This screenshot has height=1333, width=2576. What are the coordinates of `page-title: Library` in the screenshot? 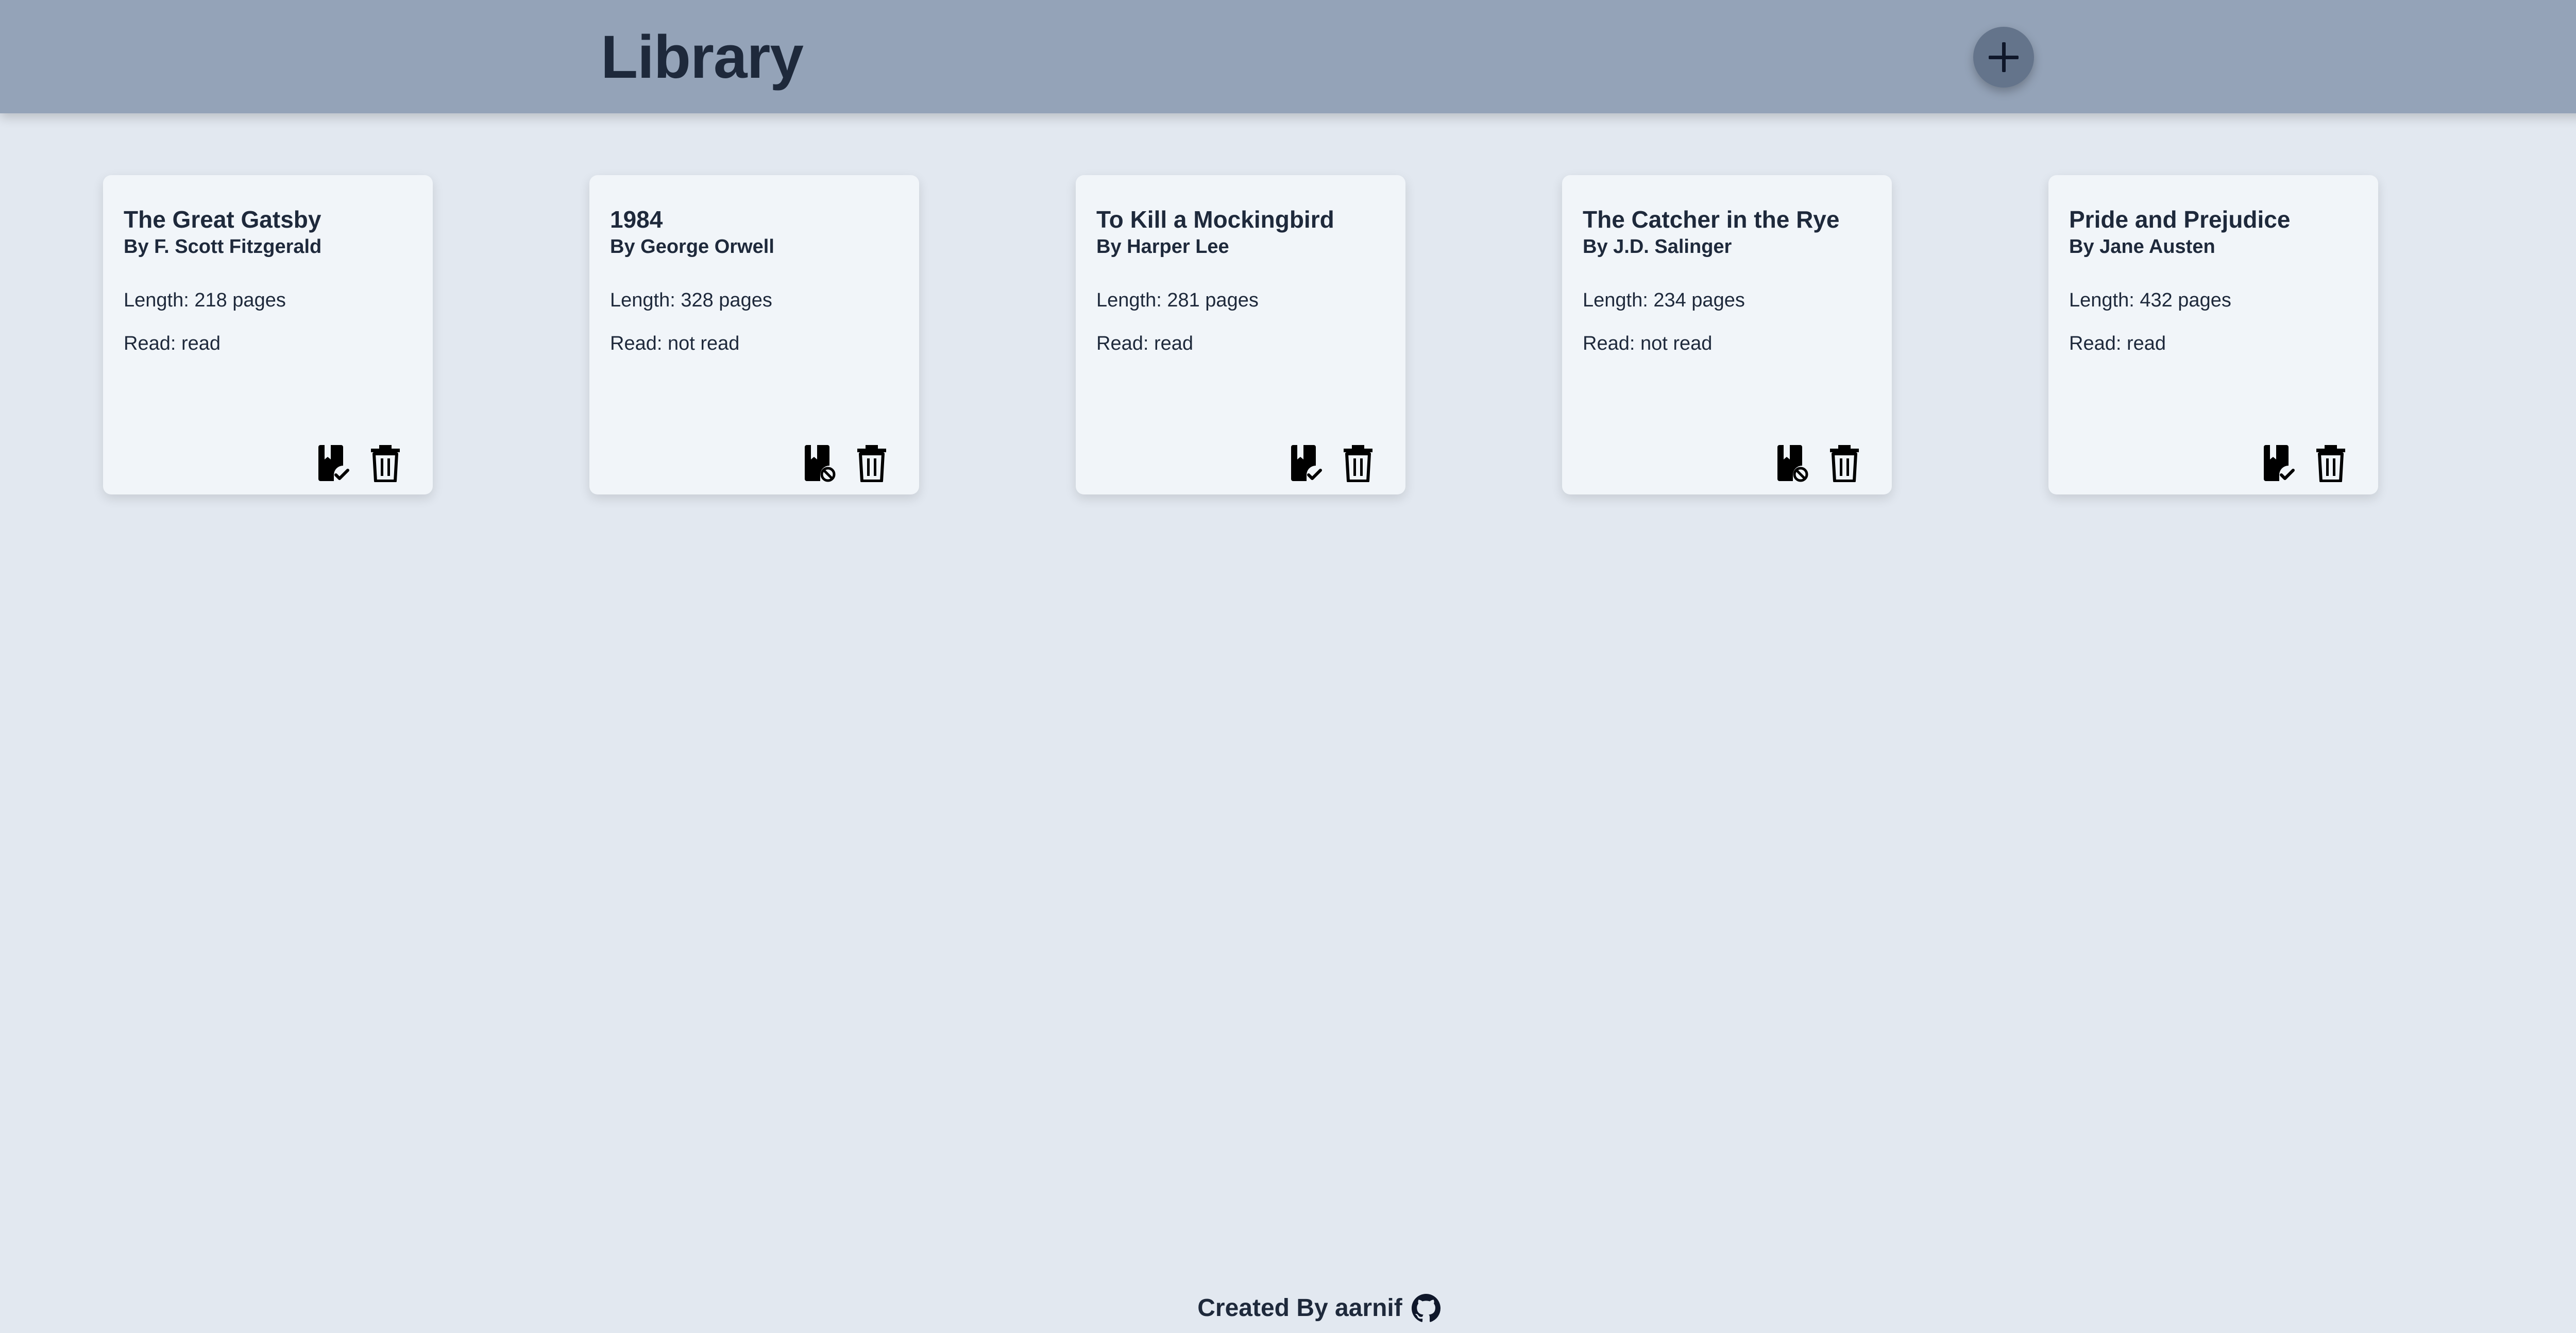 It's located at (702, 57).